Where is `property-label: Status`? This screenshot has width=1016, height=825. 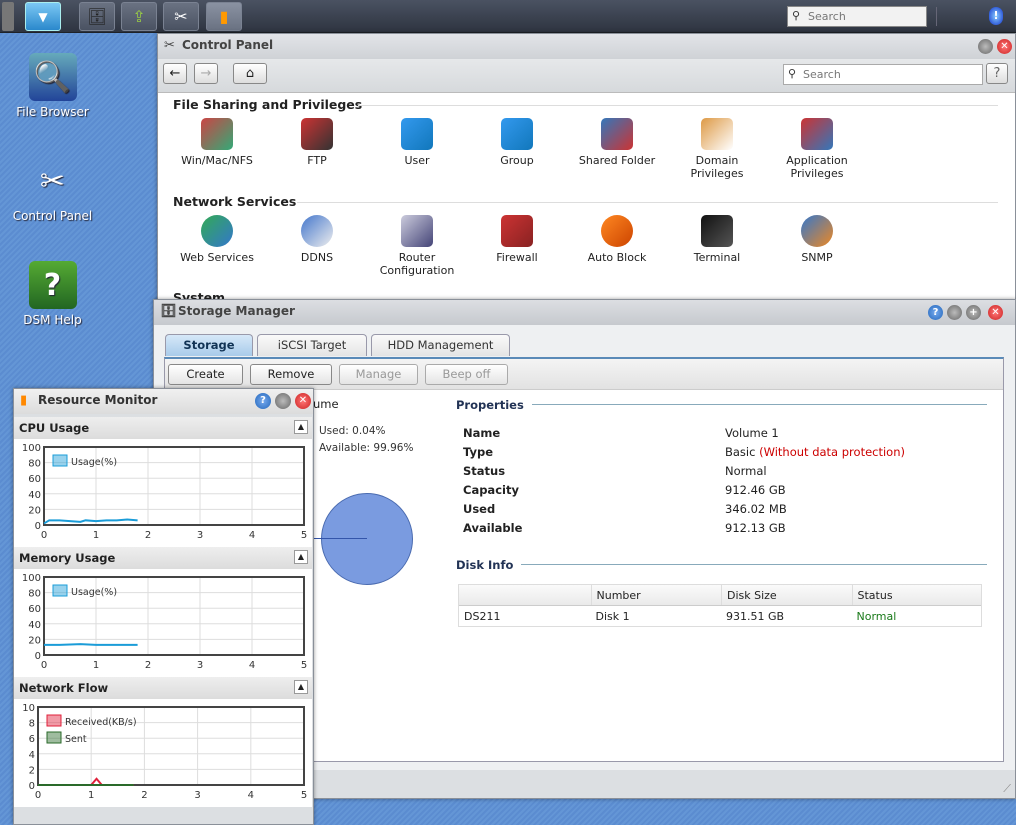 property-label: Status is located at coordinates (484, 471).